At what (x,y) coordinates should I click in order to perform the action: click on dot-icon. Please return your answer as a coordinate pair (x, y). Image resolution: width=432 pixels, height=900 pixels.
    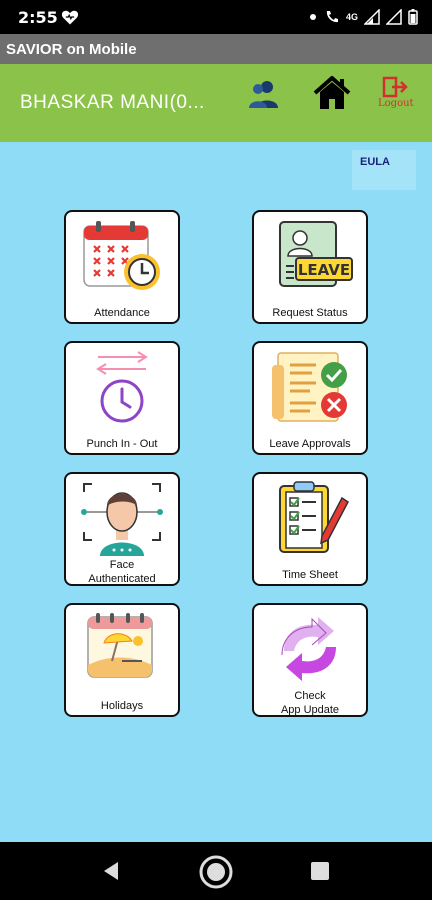
    Looking at the image, I should click on (312, 17).